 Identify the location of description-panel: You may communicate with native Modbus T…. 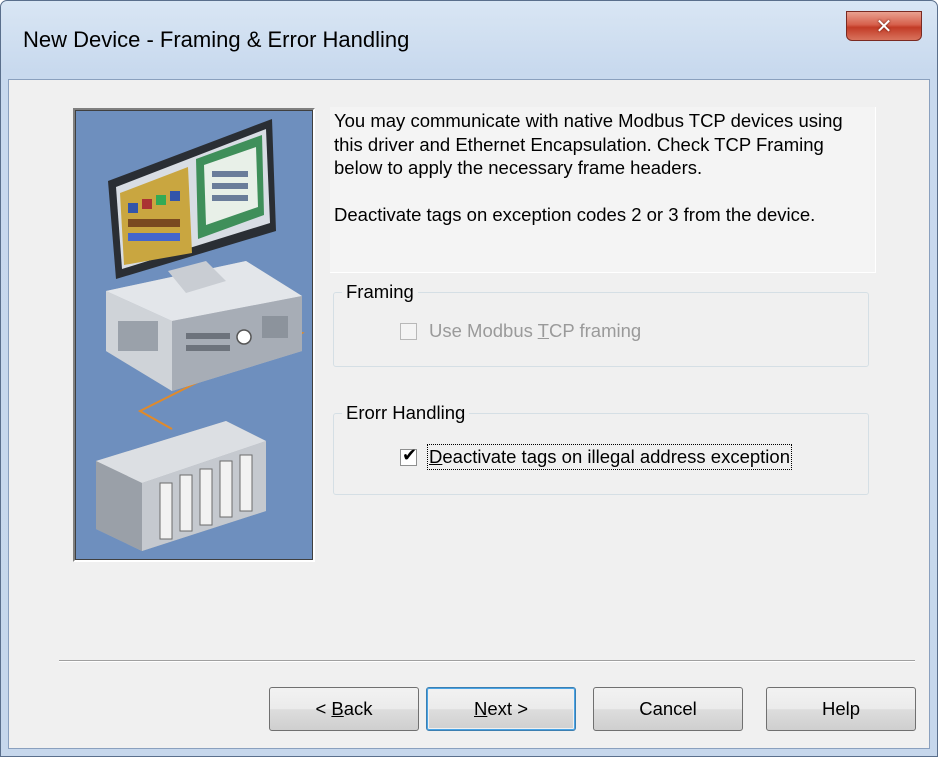
(603, 190).